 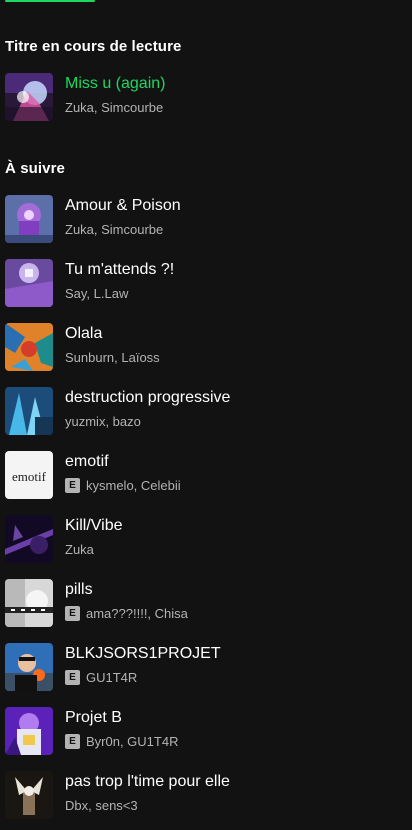 What do you see at coordinates (148, 397) in the screenshot?
I see `track-title: destruction progressive` at bounding box center [148, 397].